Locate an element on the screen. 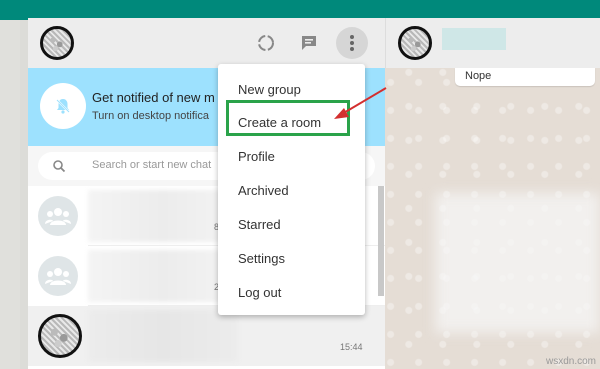 The image size is (600, 369). chat-row-selected: 15:44 is located at coordinates (206, 336).